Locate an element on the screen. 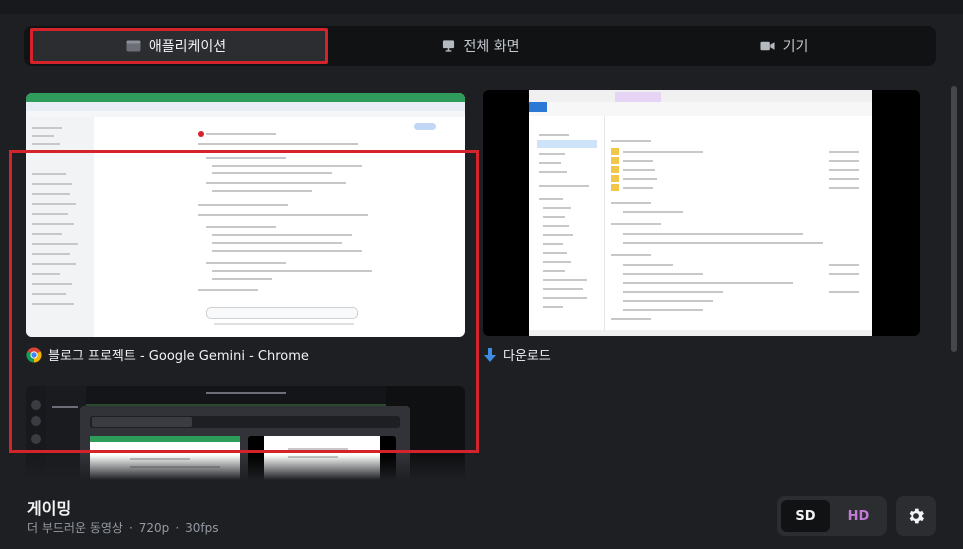 The height and width of the screenshot is (549, 963). tab-label: 애플리케이션 is located at coordinates (187, 47).